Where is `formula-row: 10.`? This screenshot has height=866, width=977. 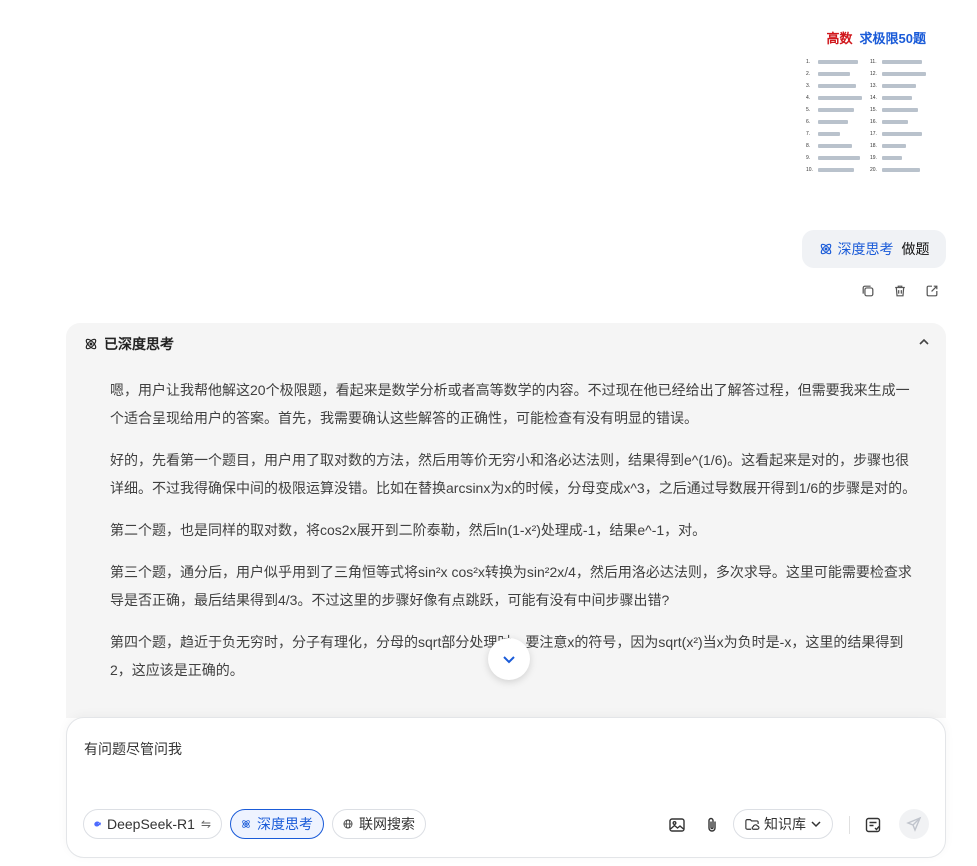 formula-row: 10. is located at coordinates (834, 170).